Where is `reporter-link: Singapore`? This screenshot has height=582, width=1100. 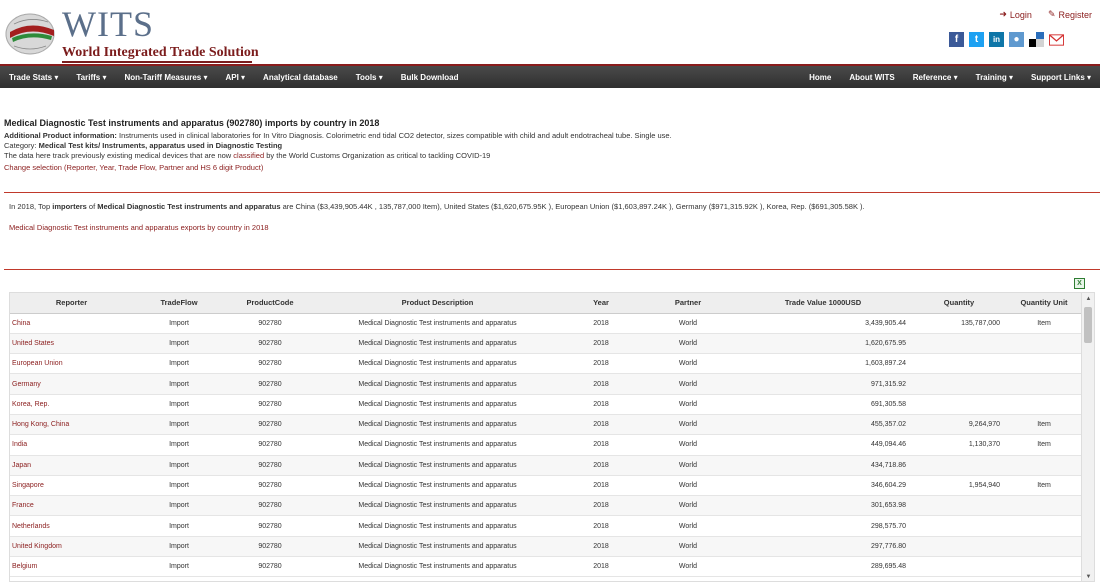
reporter-link: Singapore is located at coordinates (71, 486).